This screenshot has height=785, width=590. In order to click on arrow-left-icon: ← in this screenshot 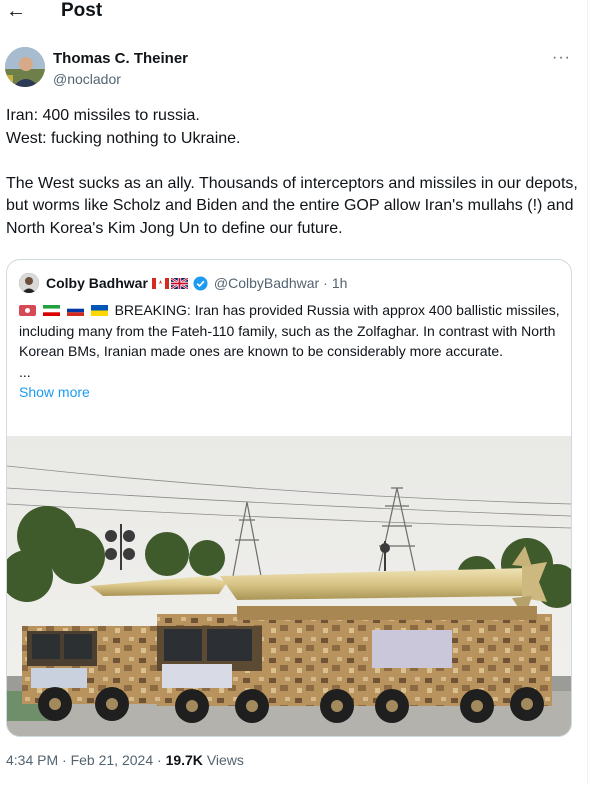, I will do `click(16, 11)`.